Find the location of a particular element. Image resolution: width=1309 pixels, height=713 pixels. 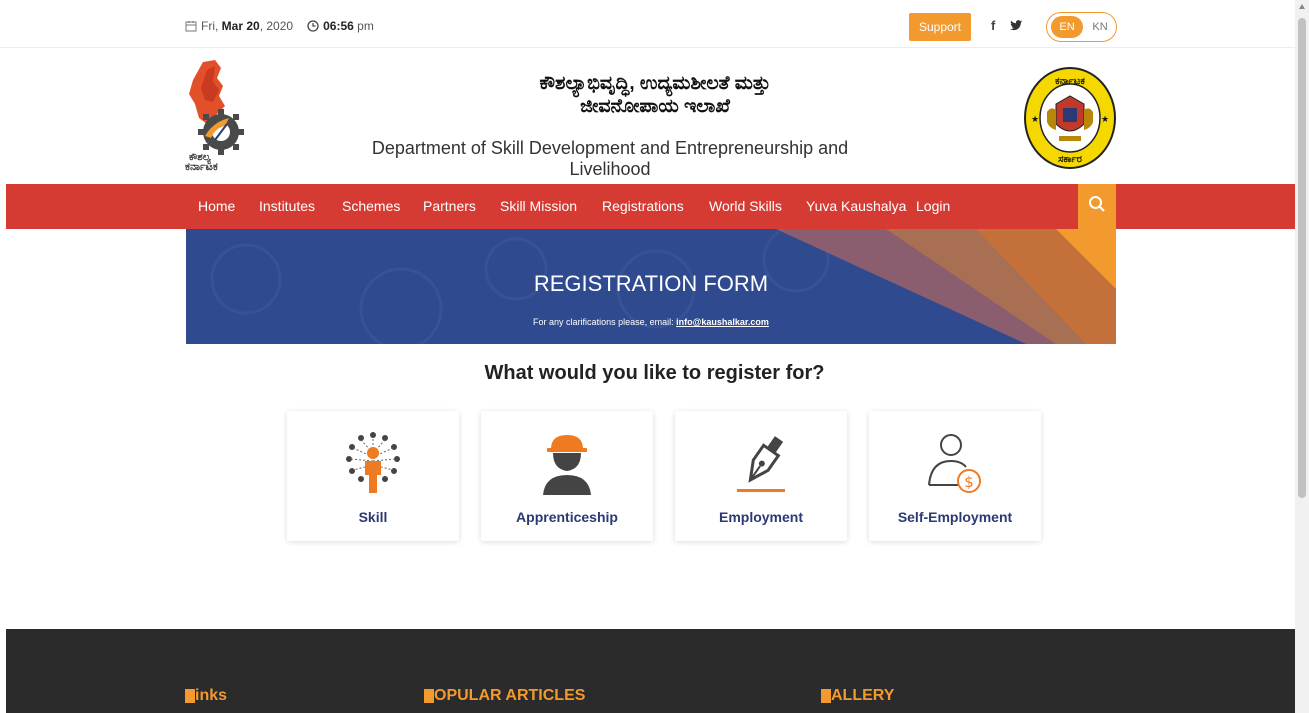

register-question: What would you like to register for? is located at coordinates (654, 373).